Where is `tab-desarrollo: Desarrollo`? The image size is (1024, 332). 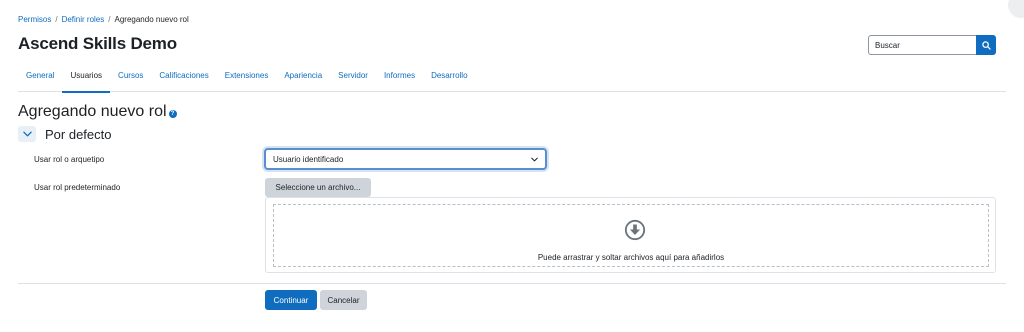 tab-desarrollo: Desarrollo is located at coordinates (449, 78).